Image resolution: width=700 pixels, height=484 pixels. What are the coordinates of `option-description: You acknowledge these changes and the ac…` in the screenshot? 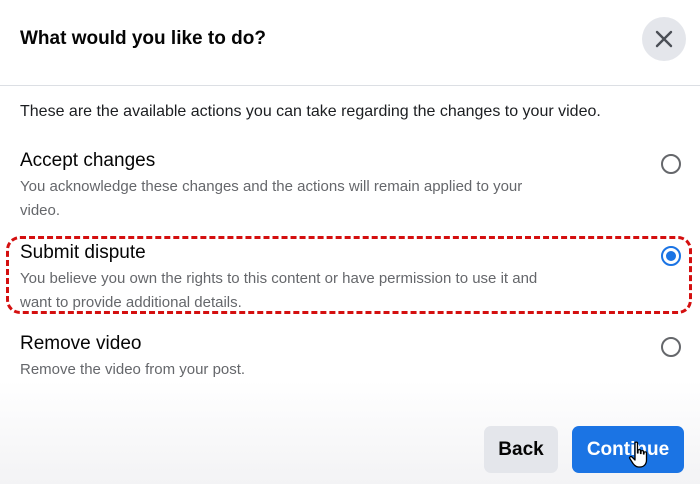 It's located at (330, 199).